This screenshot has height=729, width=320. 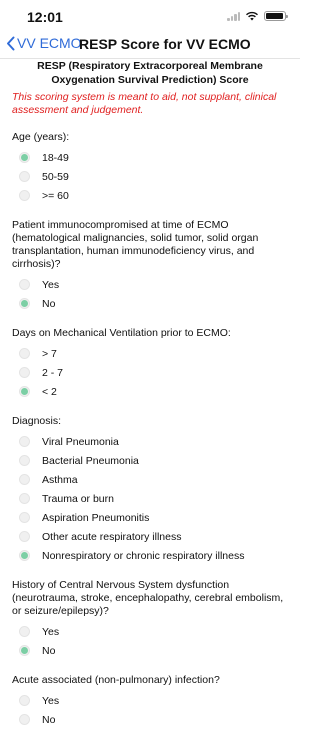 I want to click on navigation-bar: VV ECMO RESP Score for VV ECMO, so click(x=150, y=45).